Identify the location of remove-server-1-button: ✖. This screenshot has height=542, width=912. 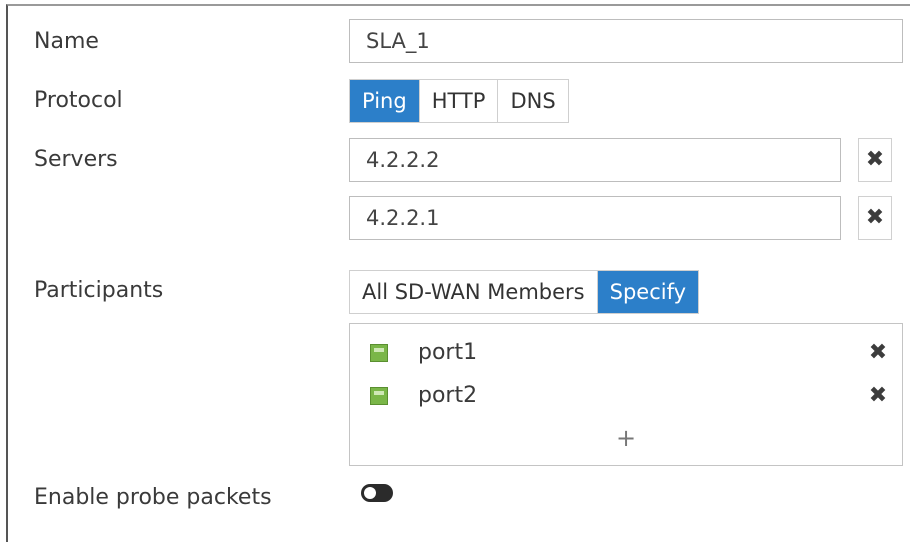
(875, 160).